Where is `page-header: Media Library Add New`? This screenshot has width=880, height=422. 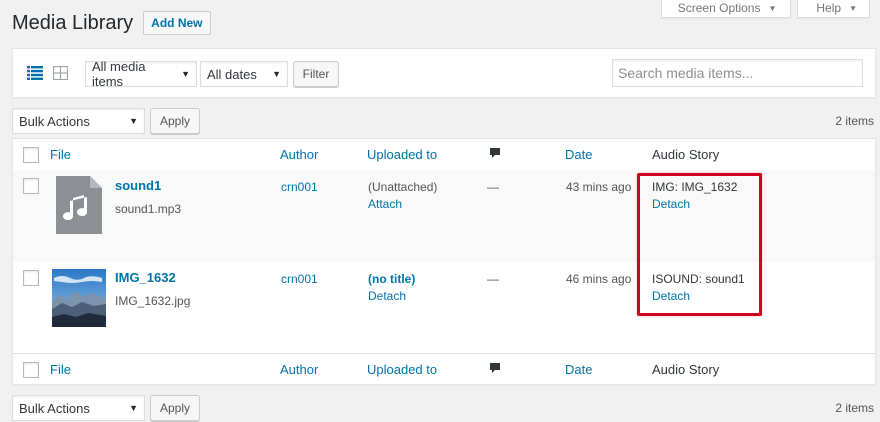
page-header: Media Library Add New is located at coordinates (111, 23).